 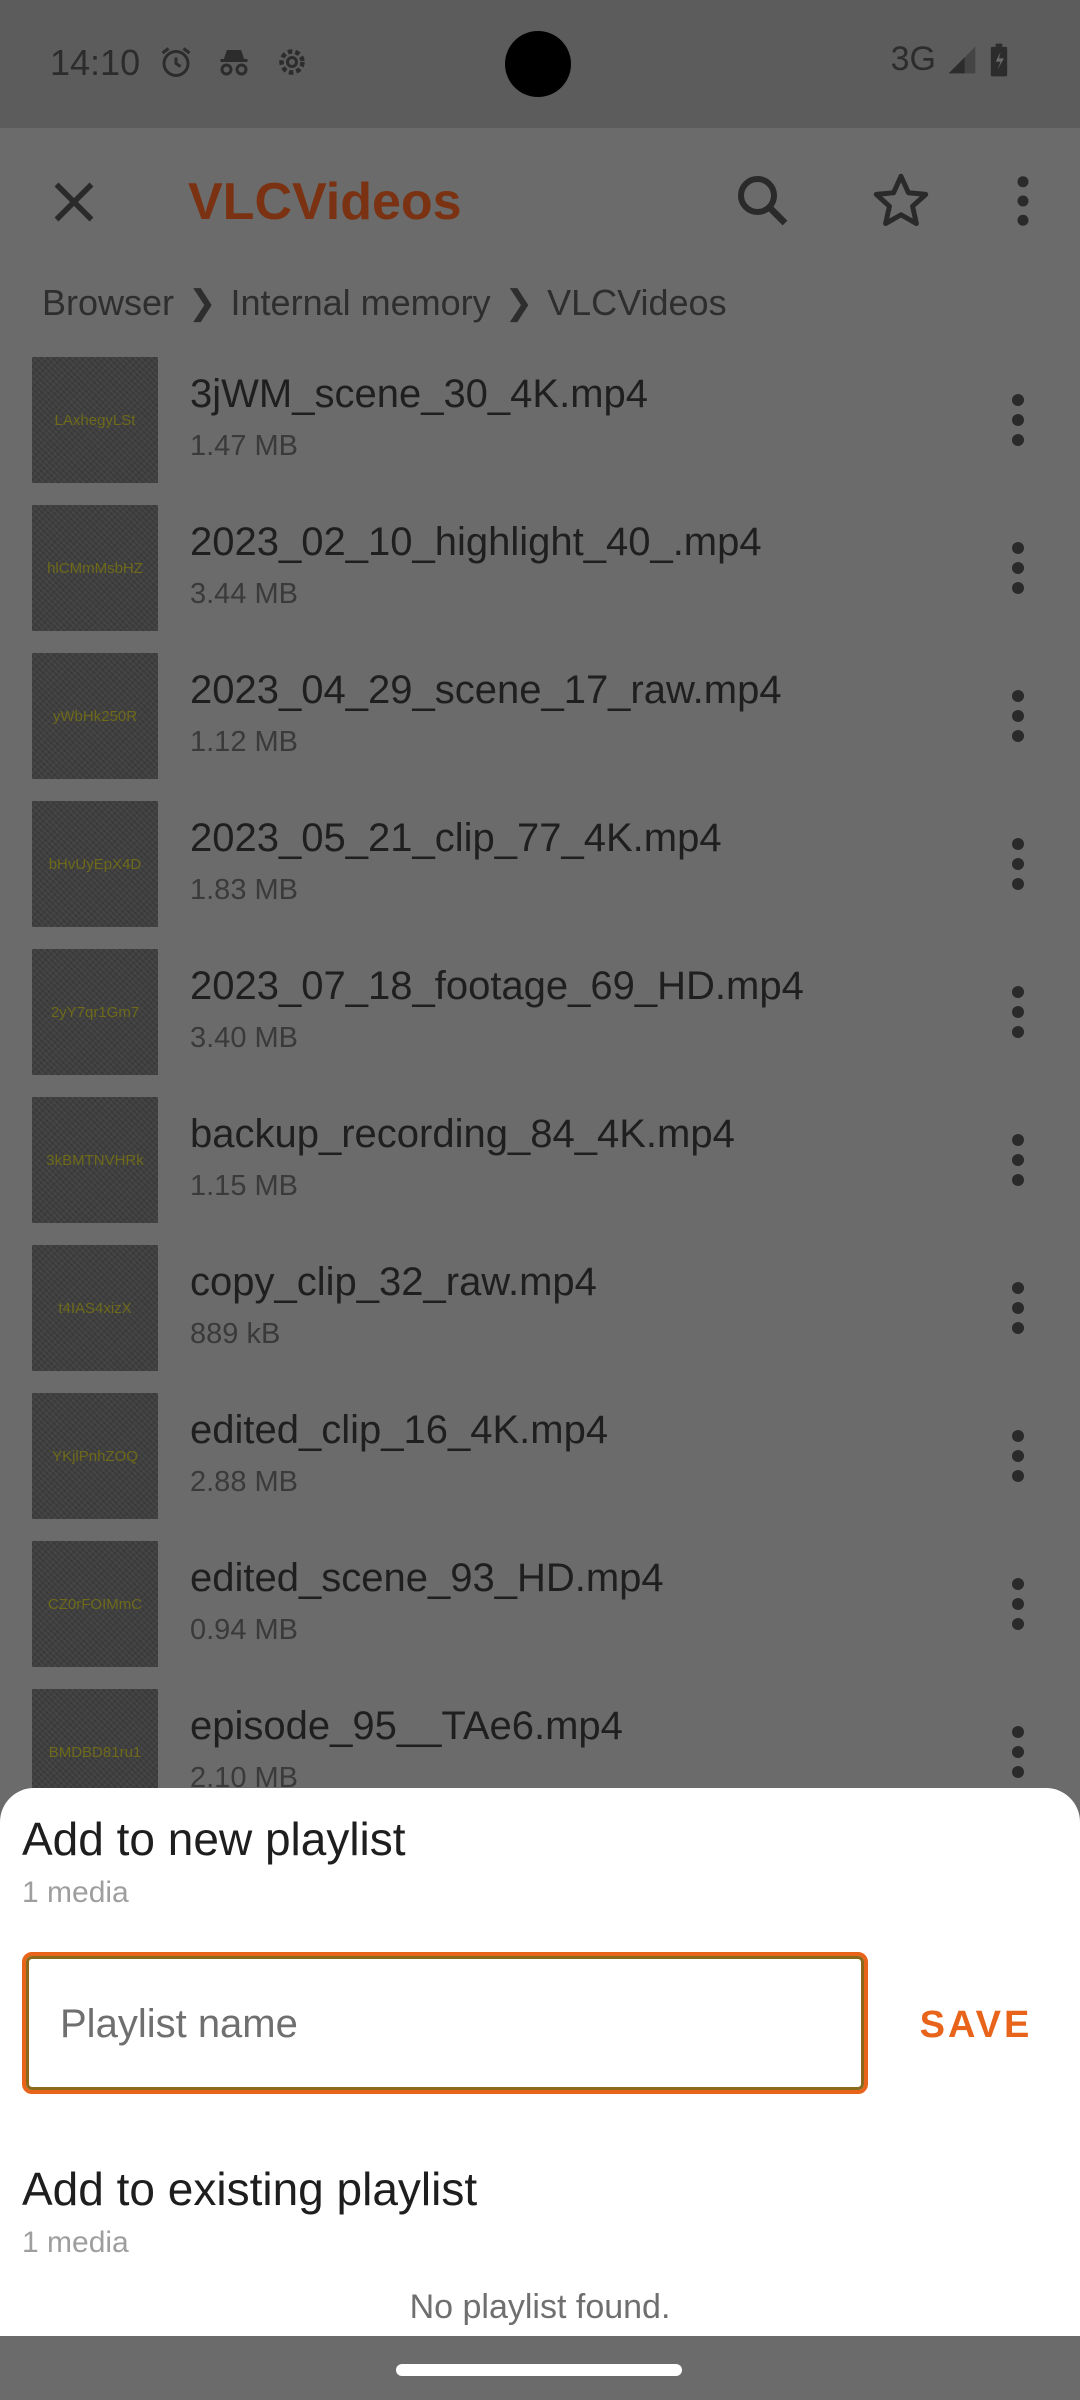 I want to click on status-bar: 14:10 3G, so click(x=540, y=64).